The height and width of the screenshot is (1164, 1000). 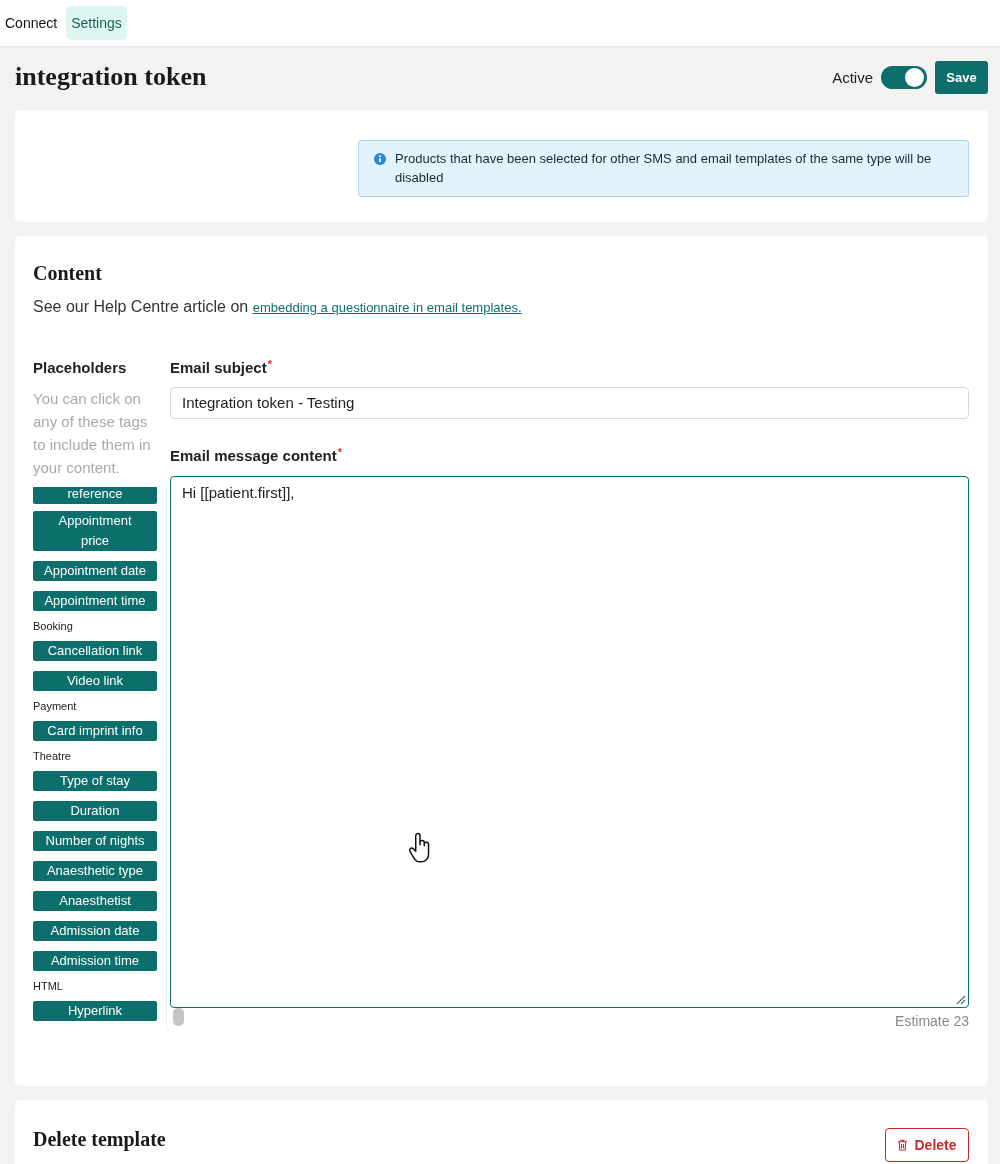 I want to click on placeholder-group-label: Theatre, so click(x=52, y=756).